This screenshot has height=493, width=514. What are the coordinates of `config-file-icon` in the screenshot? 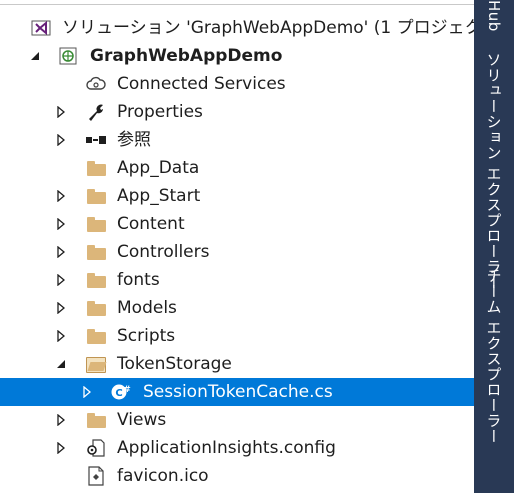 It's located at (96, 448).